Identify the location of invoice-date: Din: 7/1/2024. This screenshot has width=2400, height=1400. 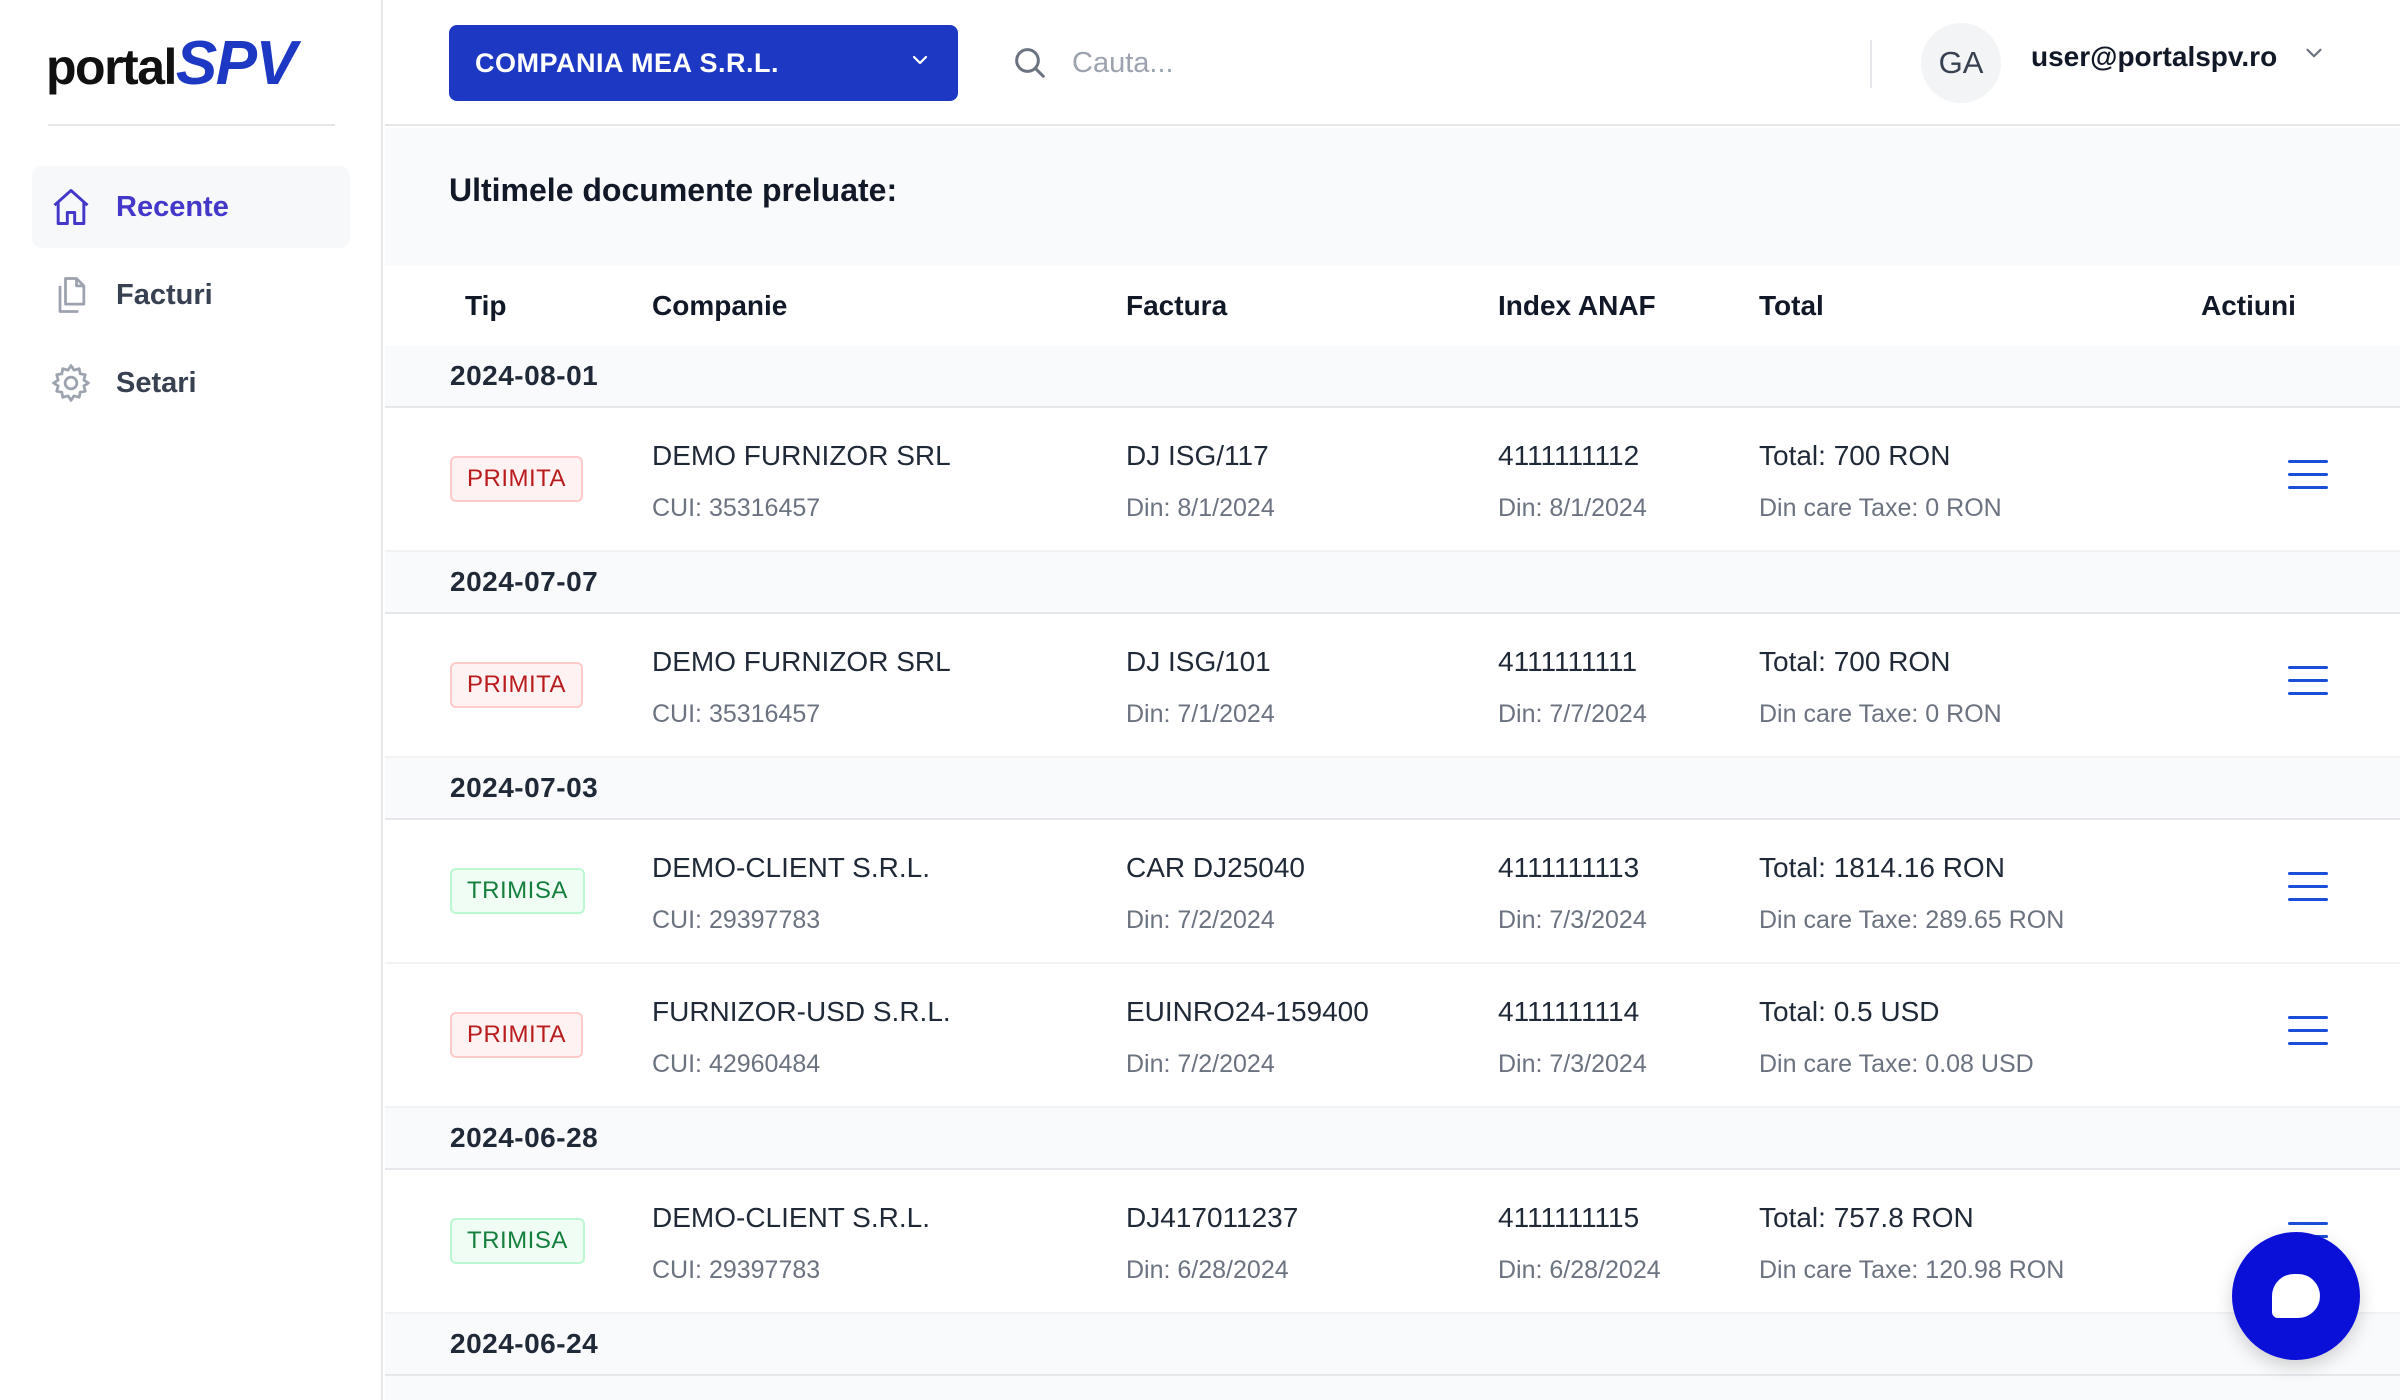
(1200, 714).